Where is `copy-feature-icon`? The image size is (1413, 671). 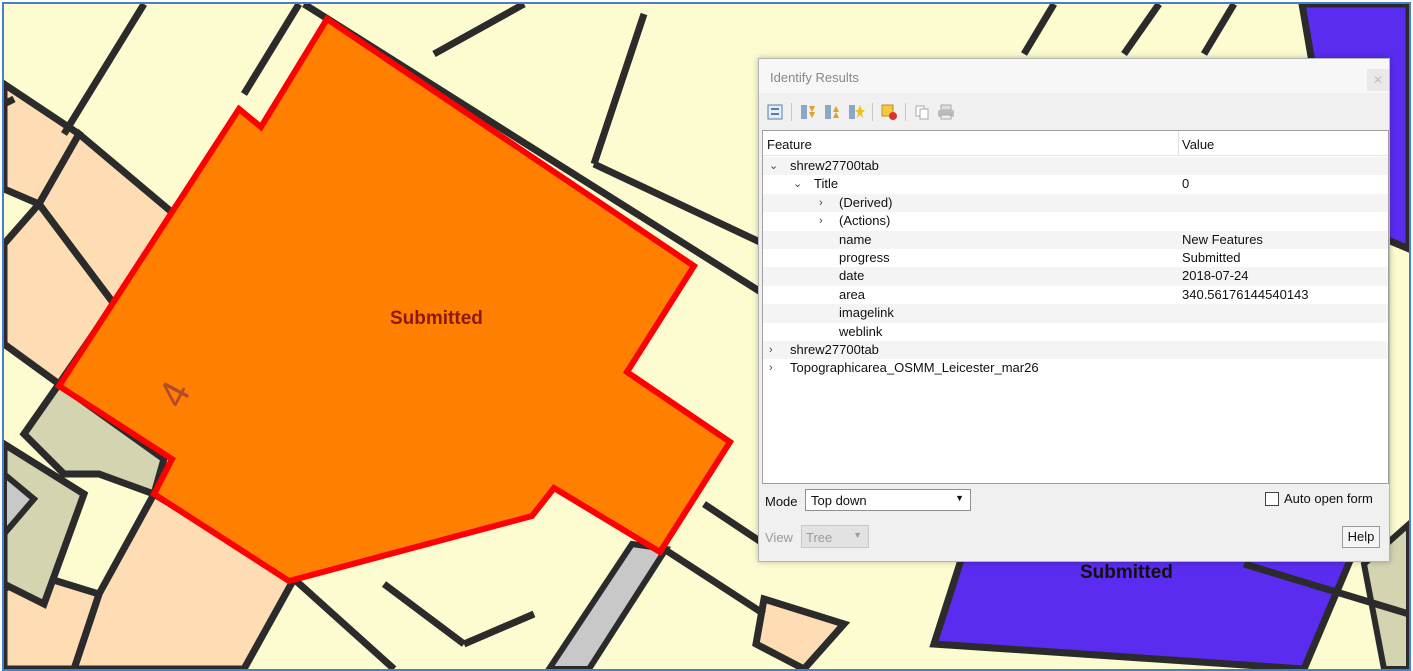
copy-feature-icon is located at coordinates (922, 112).